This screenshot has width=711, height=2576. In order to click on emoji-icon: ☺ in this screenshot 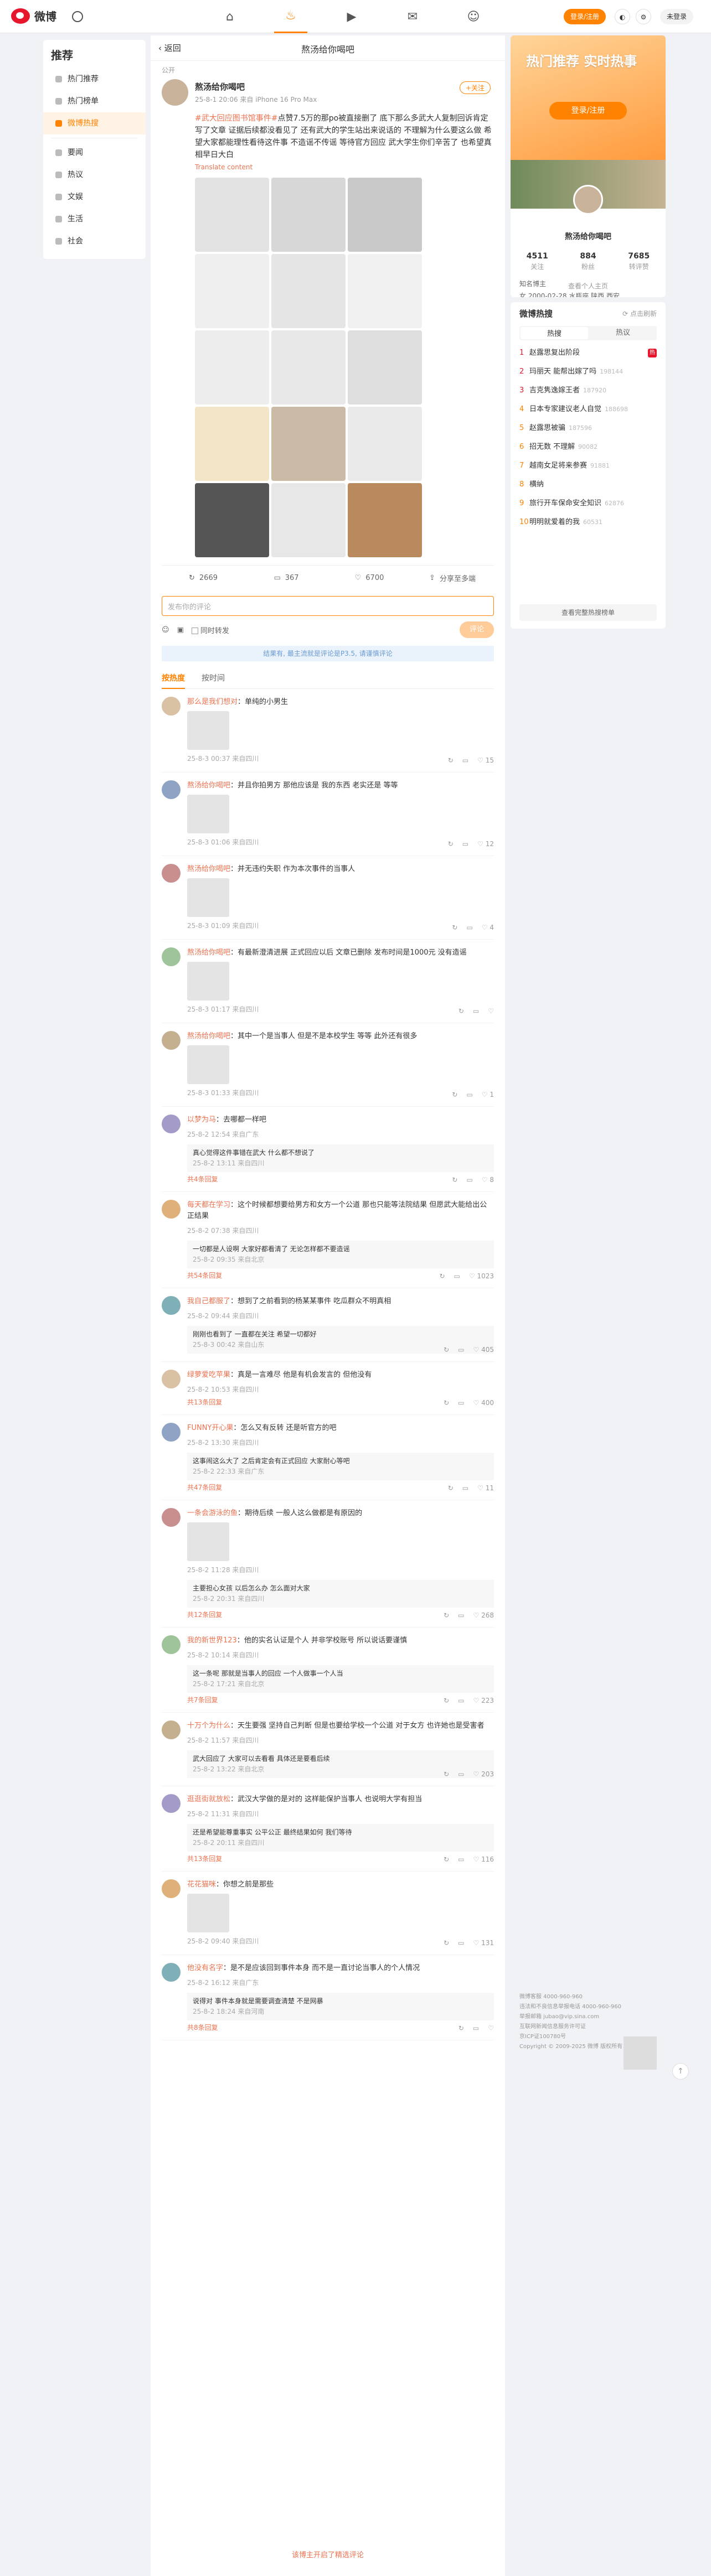, I will do `click(165, 630)`.